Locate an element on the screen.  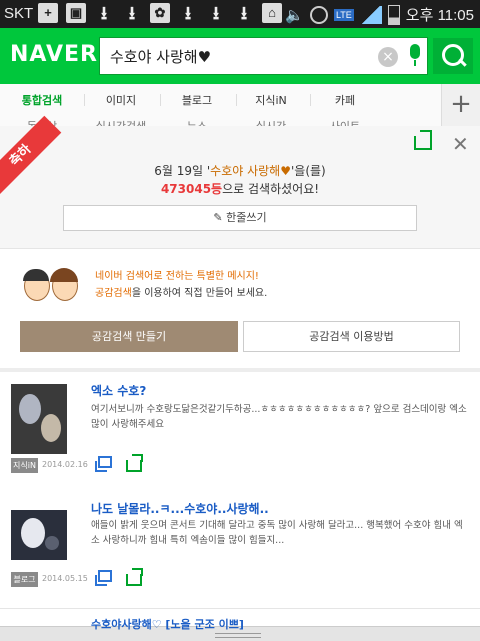
result-title: 엑소 수호? is located at coordinates (118, 390).